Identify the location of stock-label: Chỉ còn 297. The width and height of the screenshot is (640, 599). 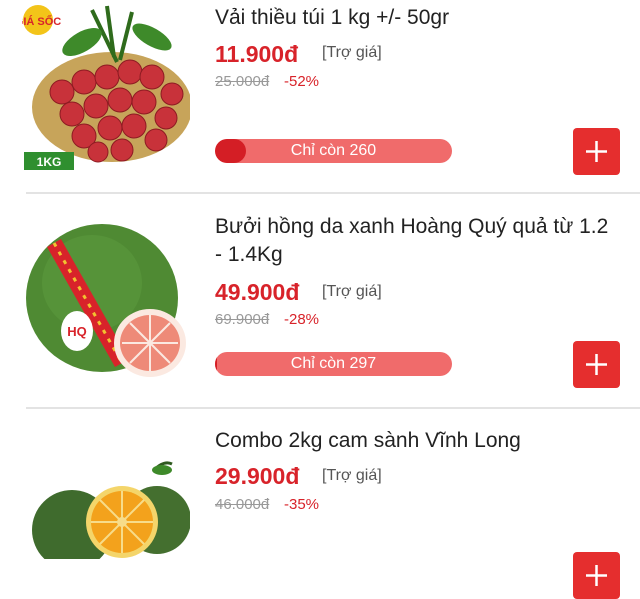
(333, 363).